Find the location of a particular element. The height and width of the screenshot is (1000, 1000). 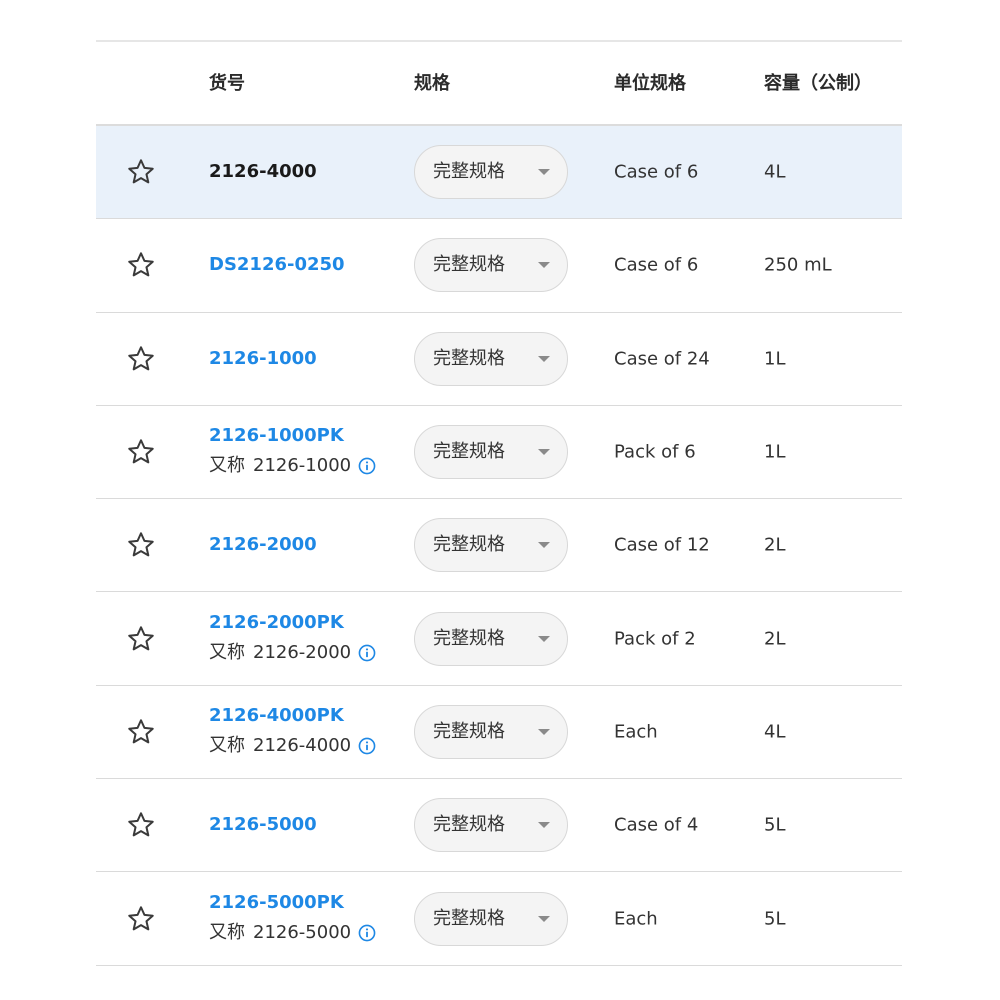

part-number-link: 2126-1000PK is located at coordinates (292, 436).